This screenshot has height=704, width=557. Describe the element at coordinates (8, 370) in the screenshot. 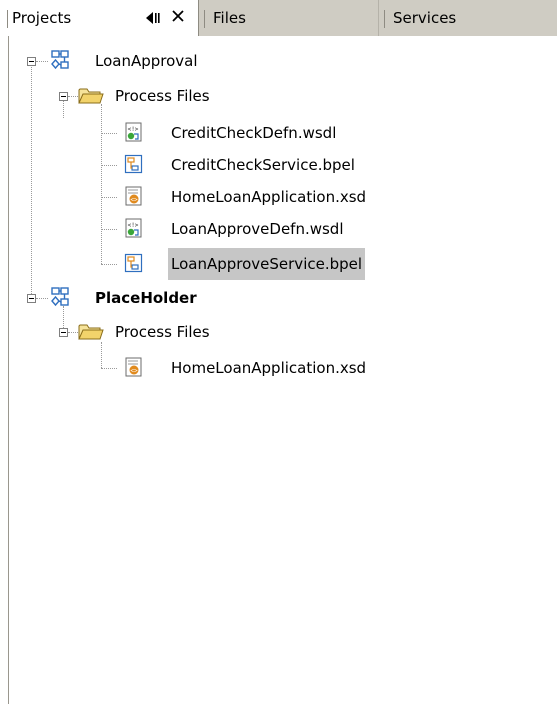

I see `panel-border` at that location.